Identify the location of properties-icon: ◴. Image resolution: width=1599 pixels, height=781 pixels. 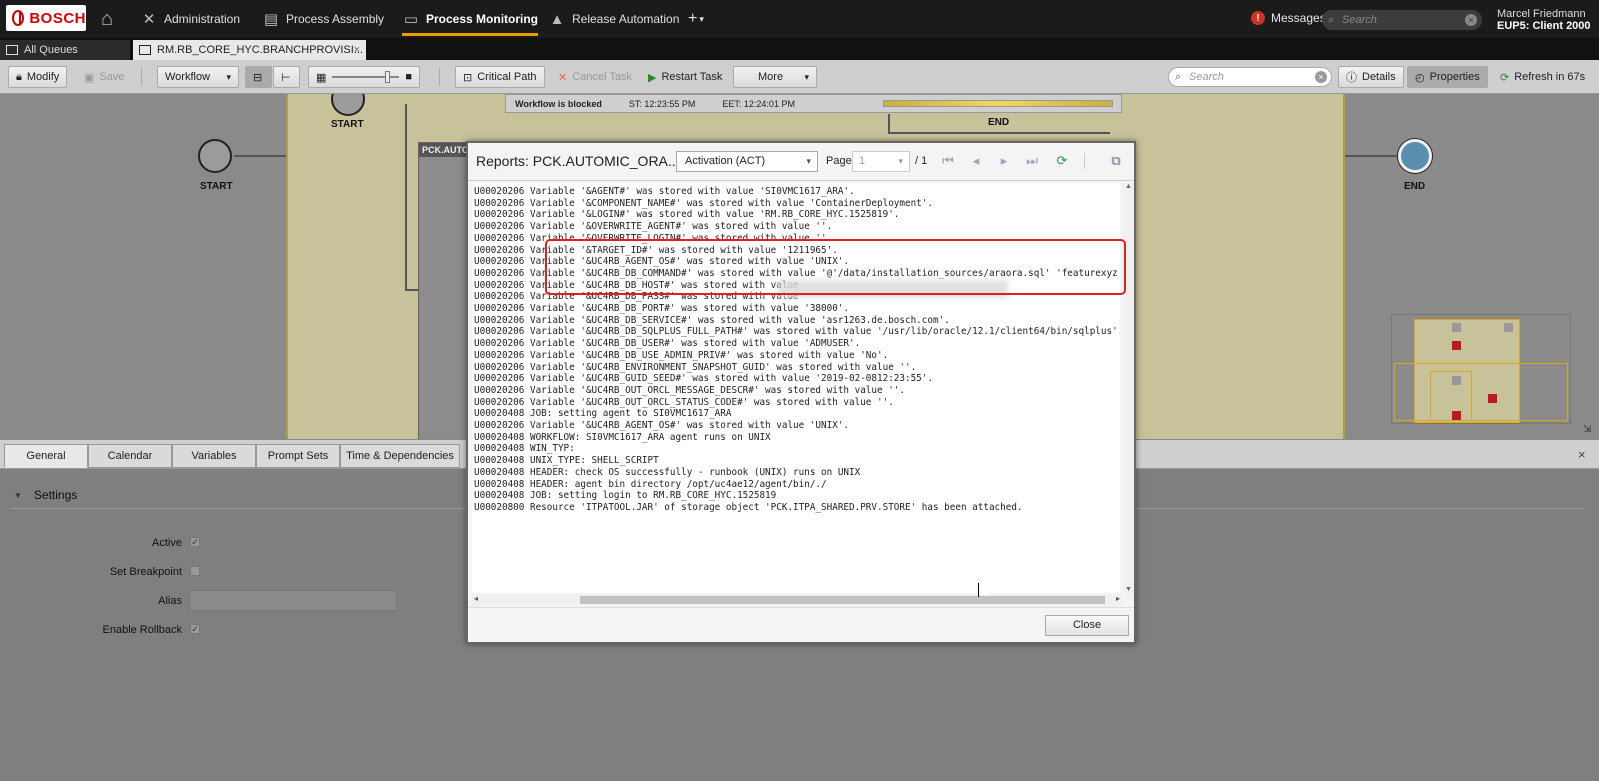
(1420, 77).